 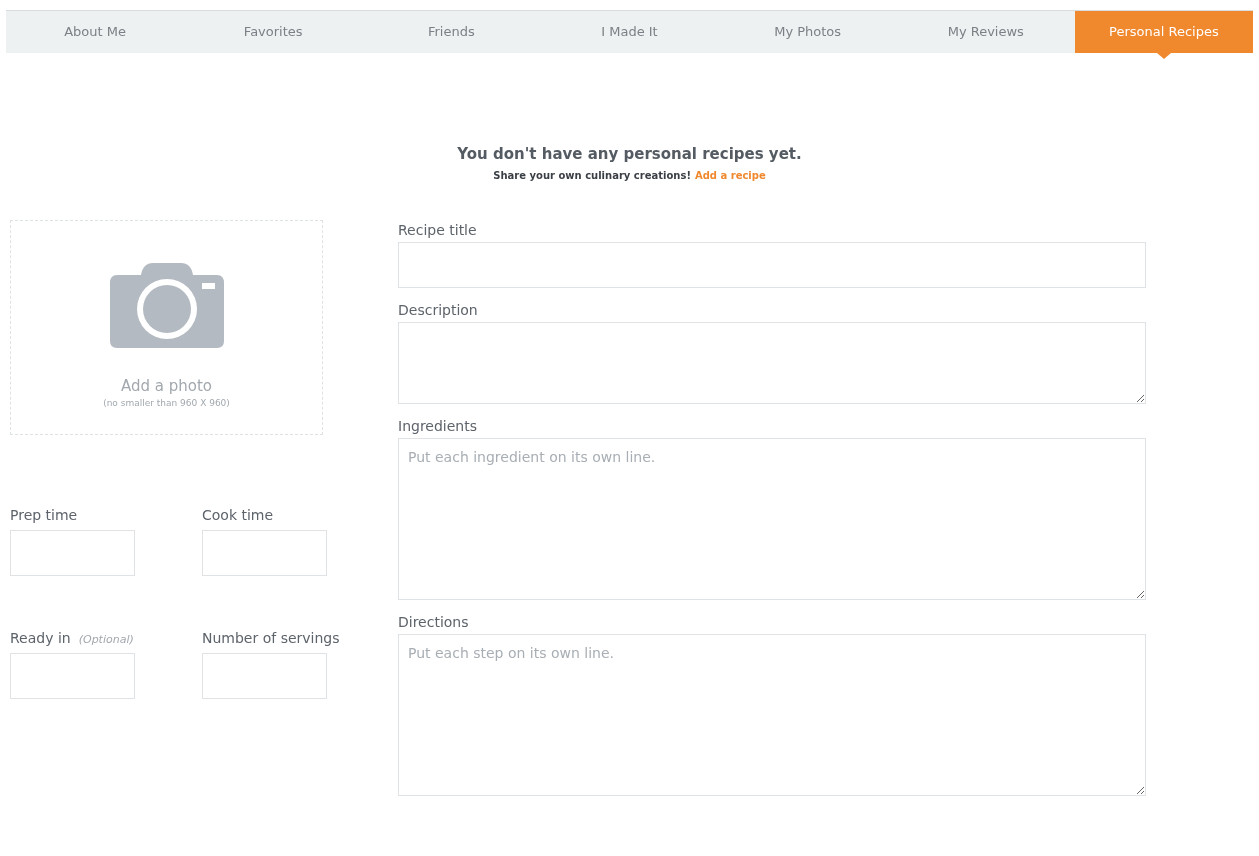 What do you see at coordinates (438, 230) in the screenshot?
I see `field-label: Recipe title` at bounding box center [438, 230].